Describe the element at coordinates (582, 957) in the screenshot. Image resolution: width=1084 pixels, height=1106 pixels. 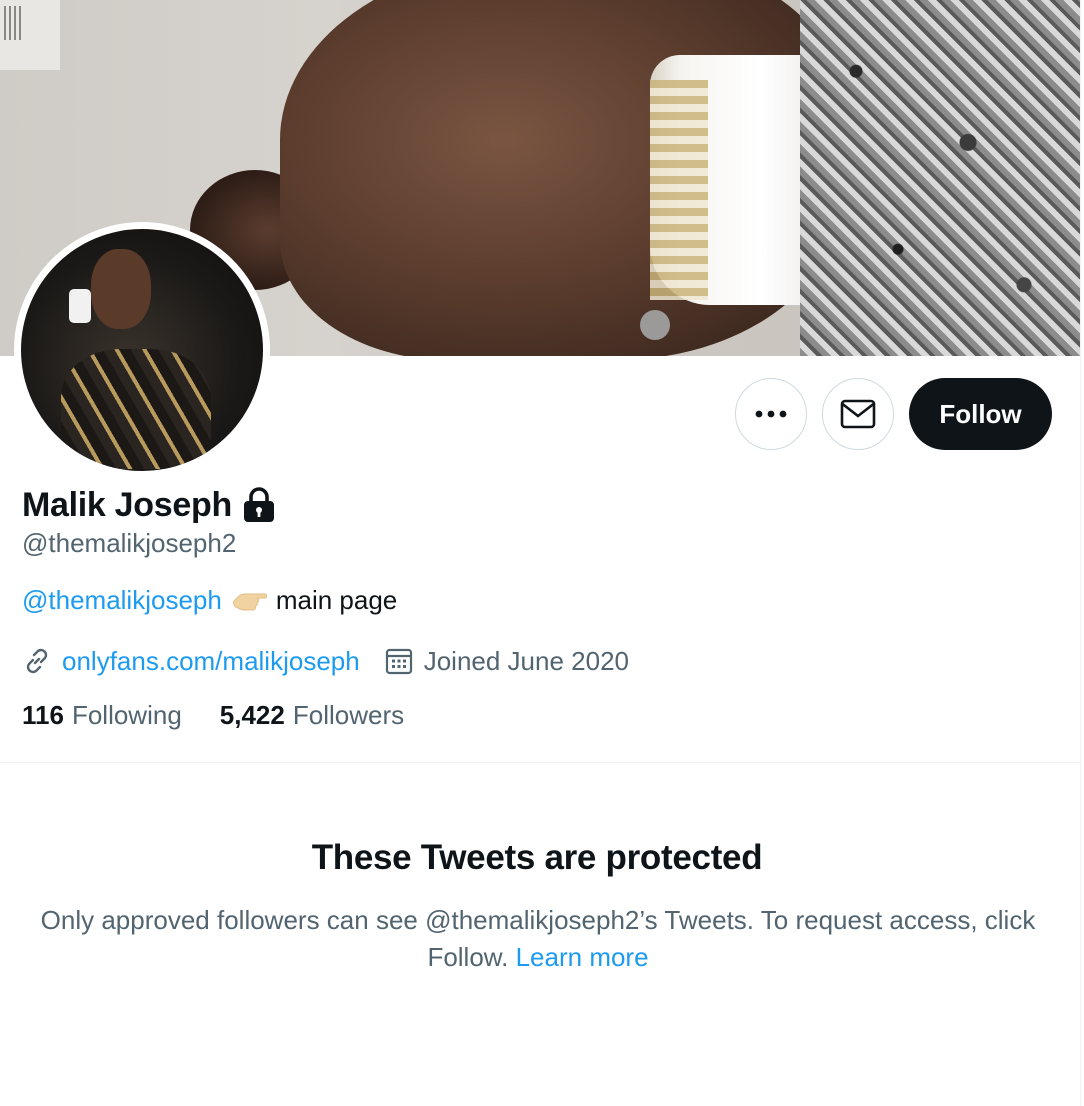
I see `learn-more-link: Learn more` at that location.